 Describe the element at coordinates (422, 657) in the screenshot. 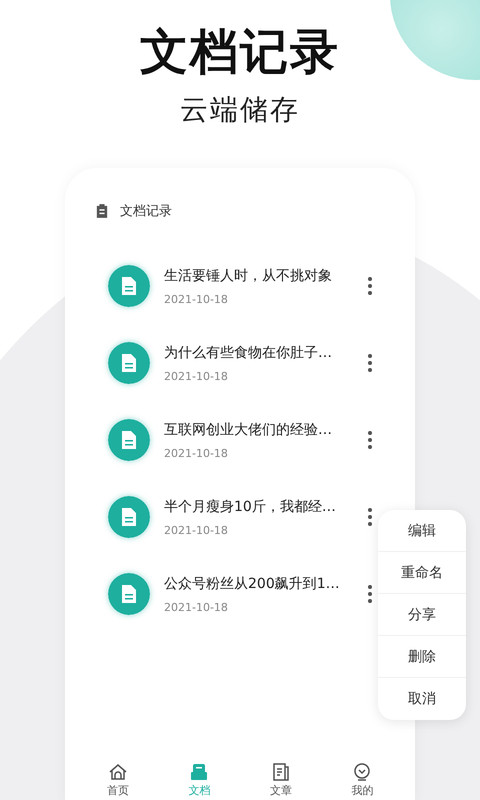

I see `menu-item: 删除` at that location.